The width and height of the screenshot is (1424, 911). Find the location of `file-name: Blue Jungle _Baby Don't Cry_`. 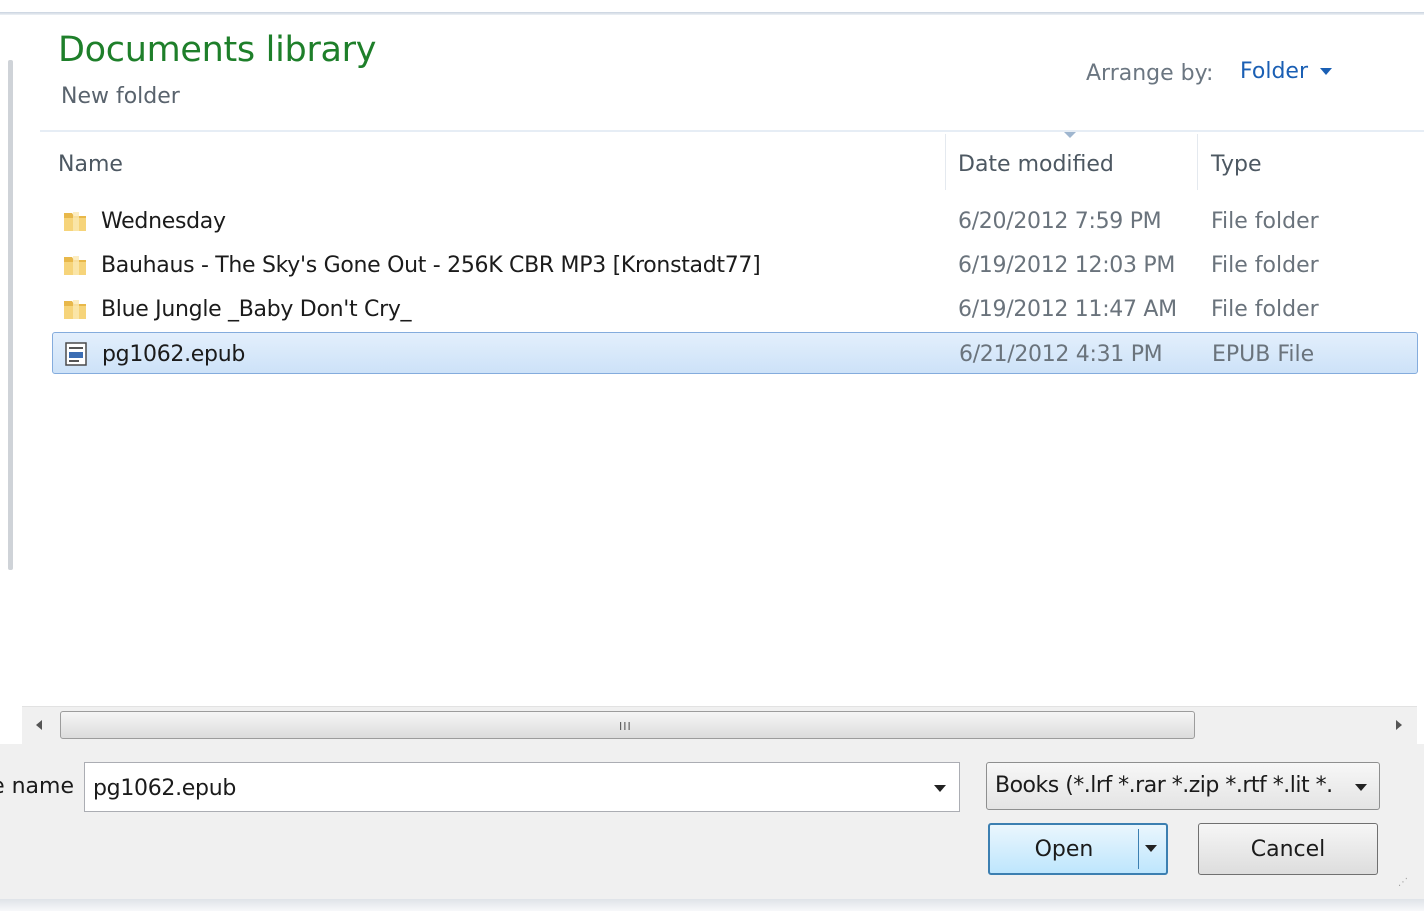

file-name: Blue Jungle _Baby Don't Cry_ is located at coordinates (256, 309).